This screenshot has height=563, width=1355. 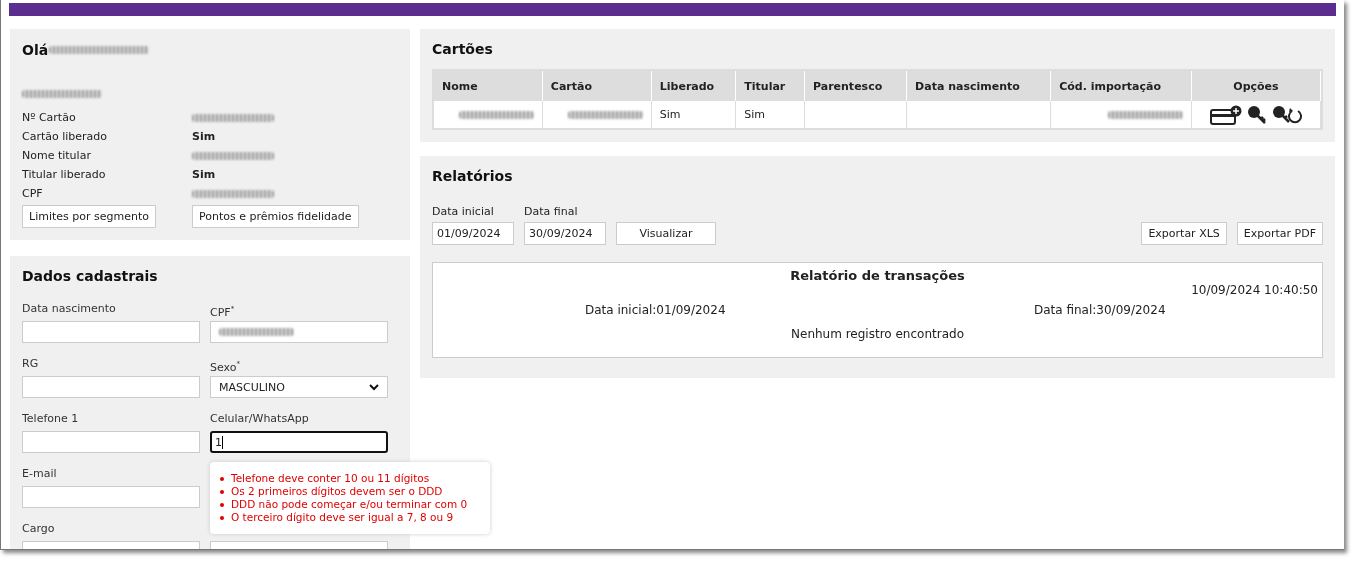 I want to click on empty-message: Nenhum registro encontrado, so click(x=877, y=334).